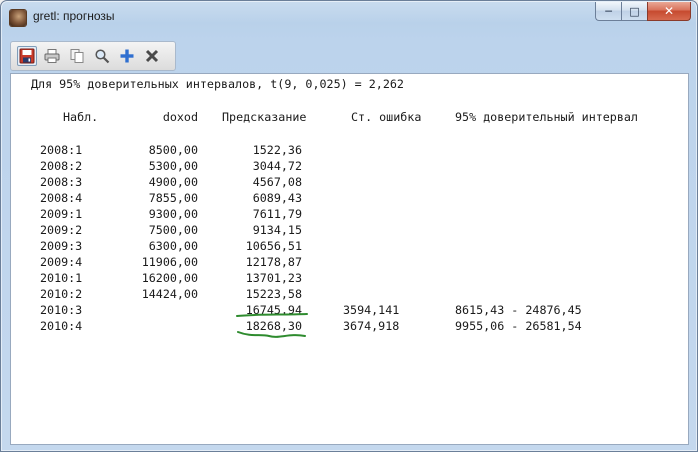 The image size is (698, 452). What do you see at coordinates (61, 262) in the screenshot?
I see `cell-obs: 2009:4` at bounding box center [61, 262].